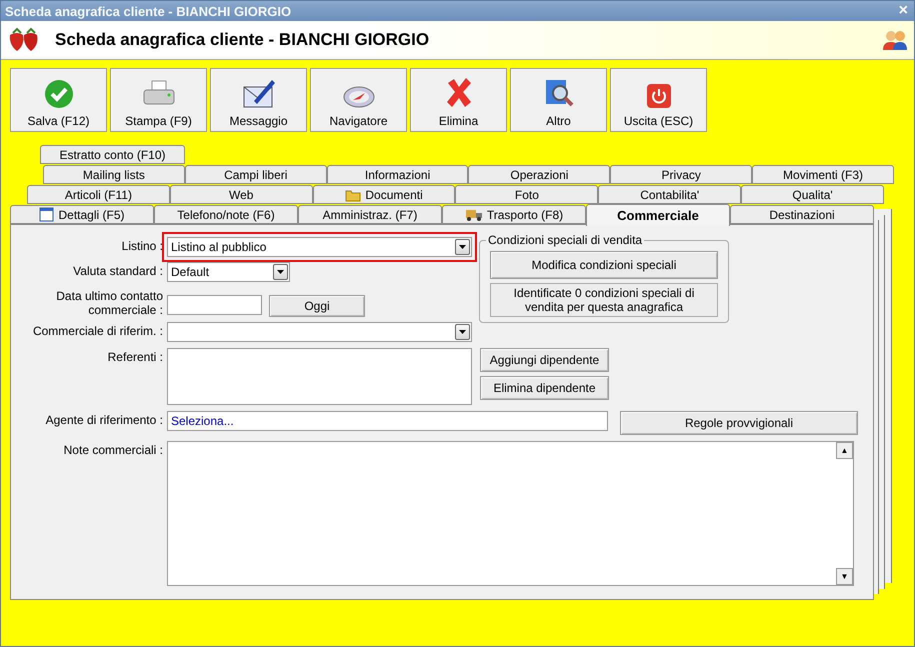 This screenshot has height=647, width=915. Describe the element at coordinates (544, 388) in the screenshot. I see `employee-button: Elimina dipendente` at that location.